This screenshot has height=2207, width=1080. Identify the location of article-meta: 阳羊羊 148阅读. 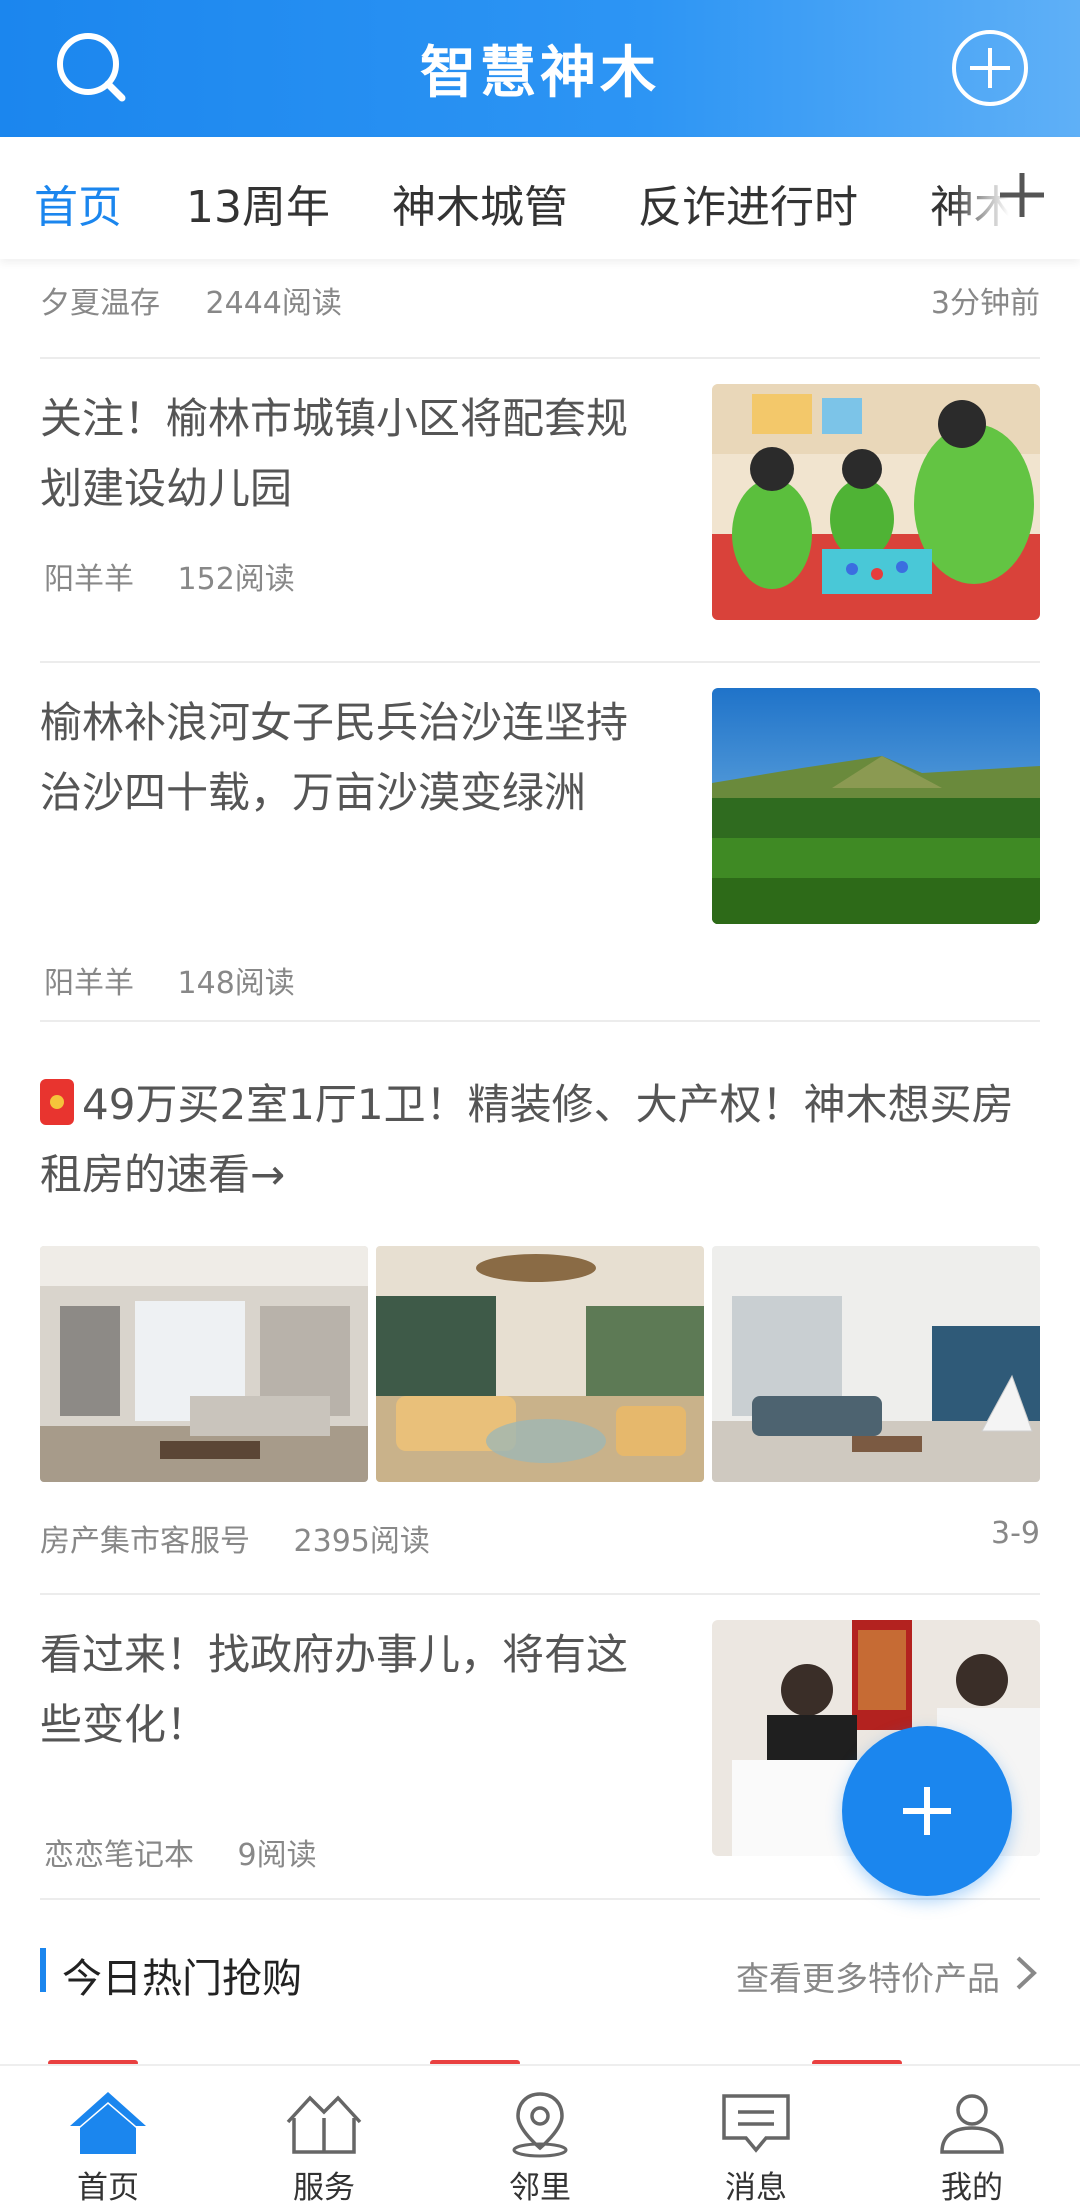
(186, 980).